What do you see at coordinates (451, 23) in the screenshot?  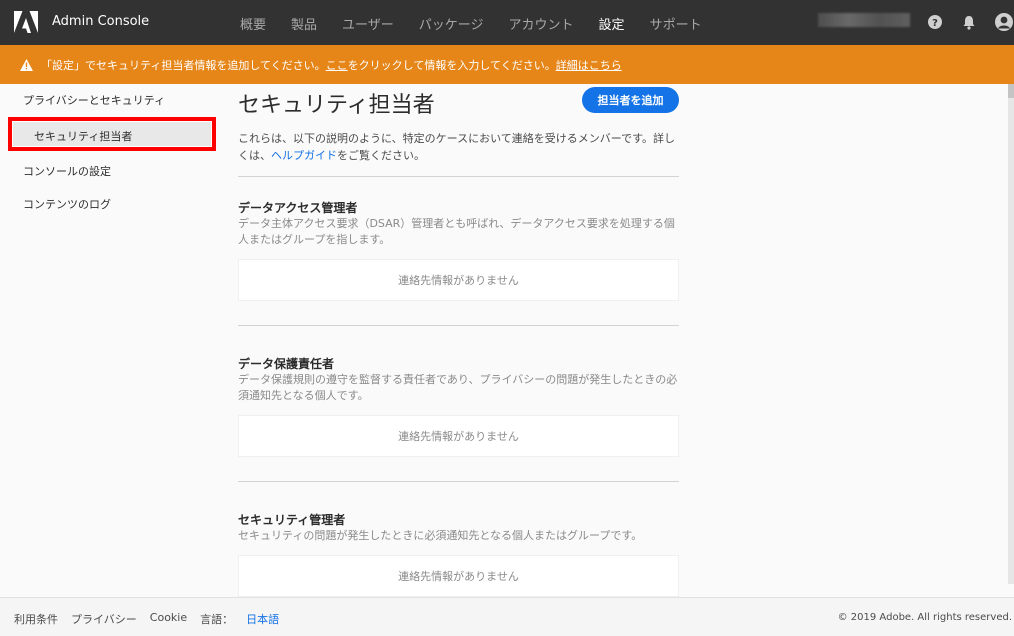 I see `nav-packages: パッケージ` at bounding box center [451, 23].